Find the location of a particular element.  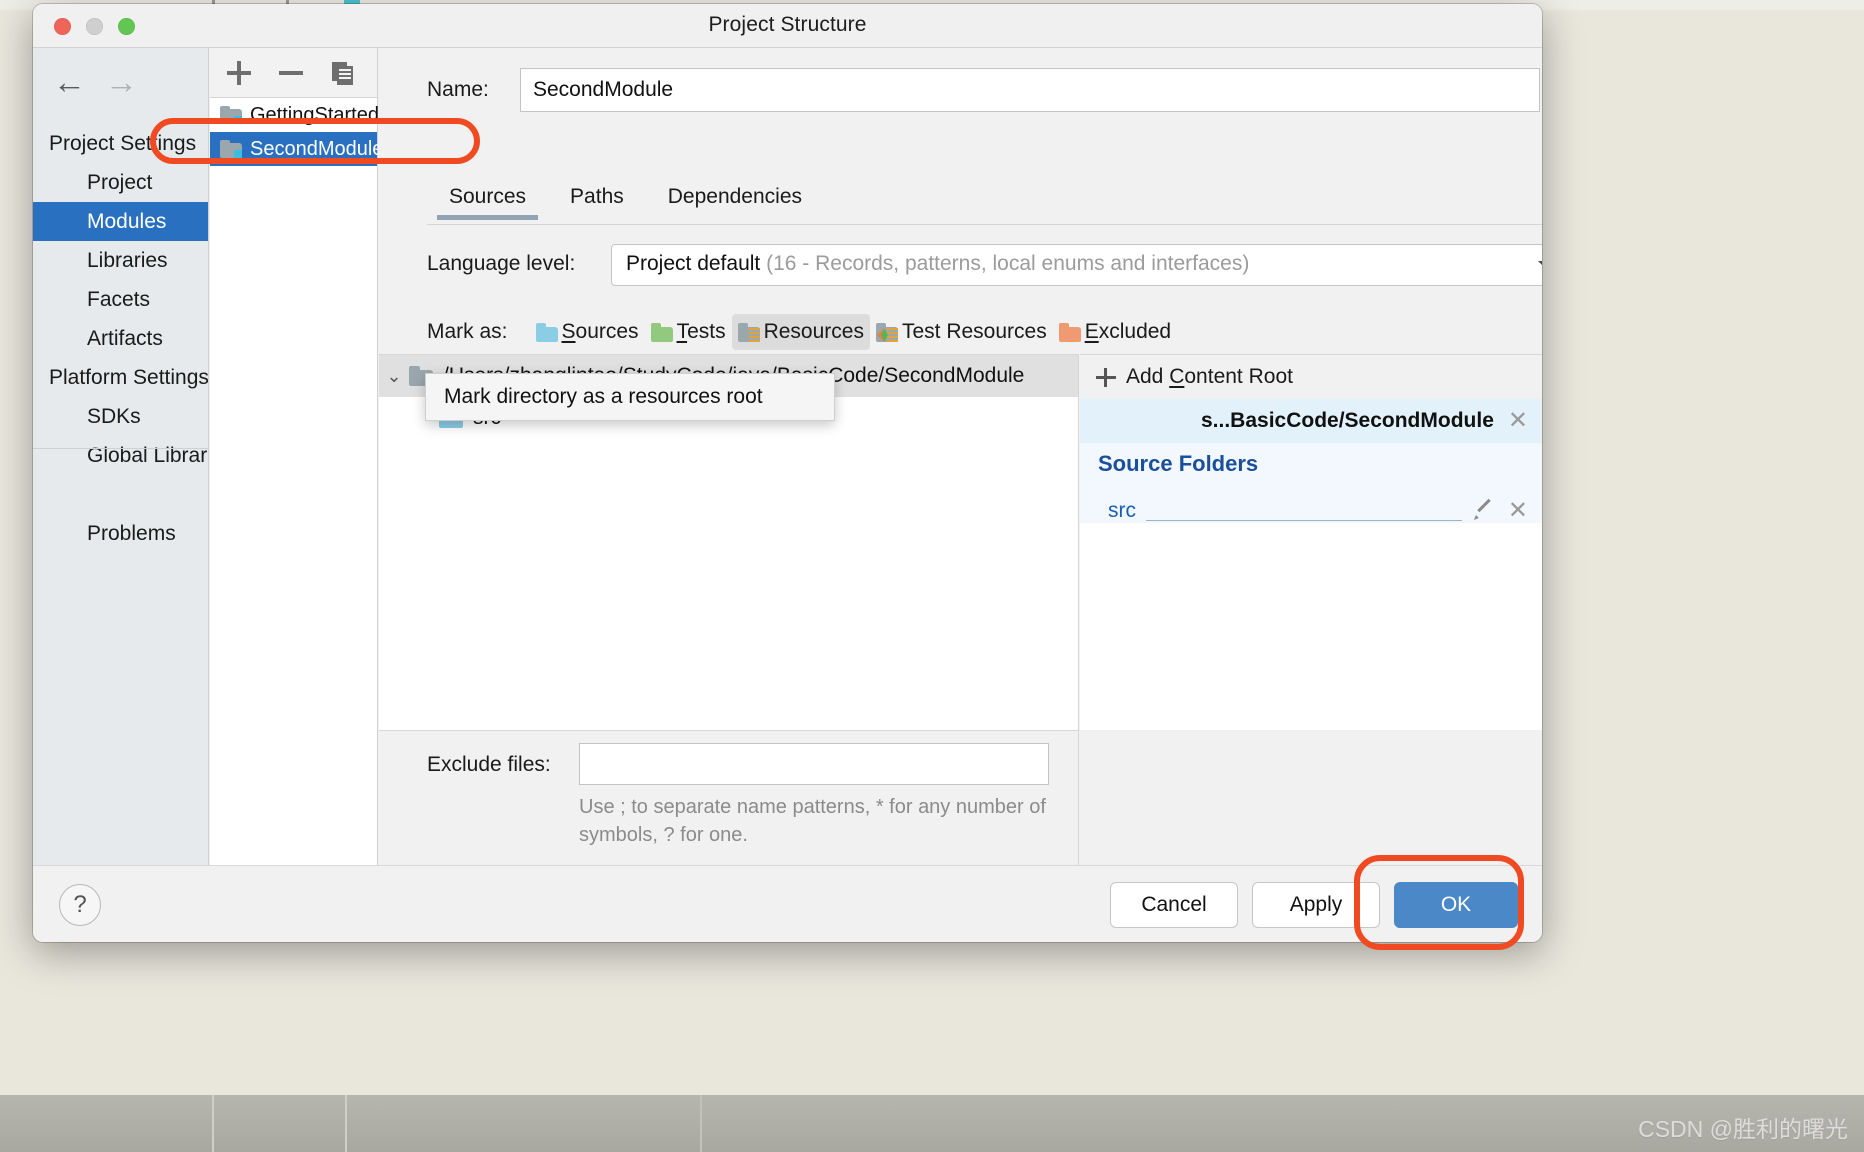

sidebar-item-libraries: Libraries is located at coordinates (120, 260).